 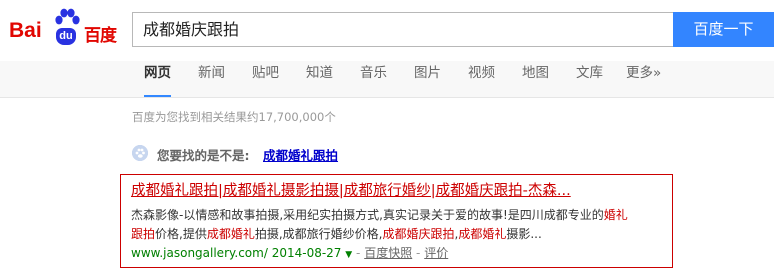 I want to click on logo-badge: du, so click(x=66, y=36).